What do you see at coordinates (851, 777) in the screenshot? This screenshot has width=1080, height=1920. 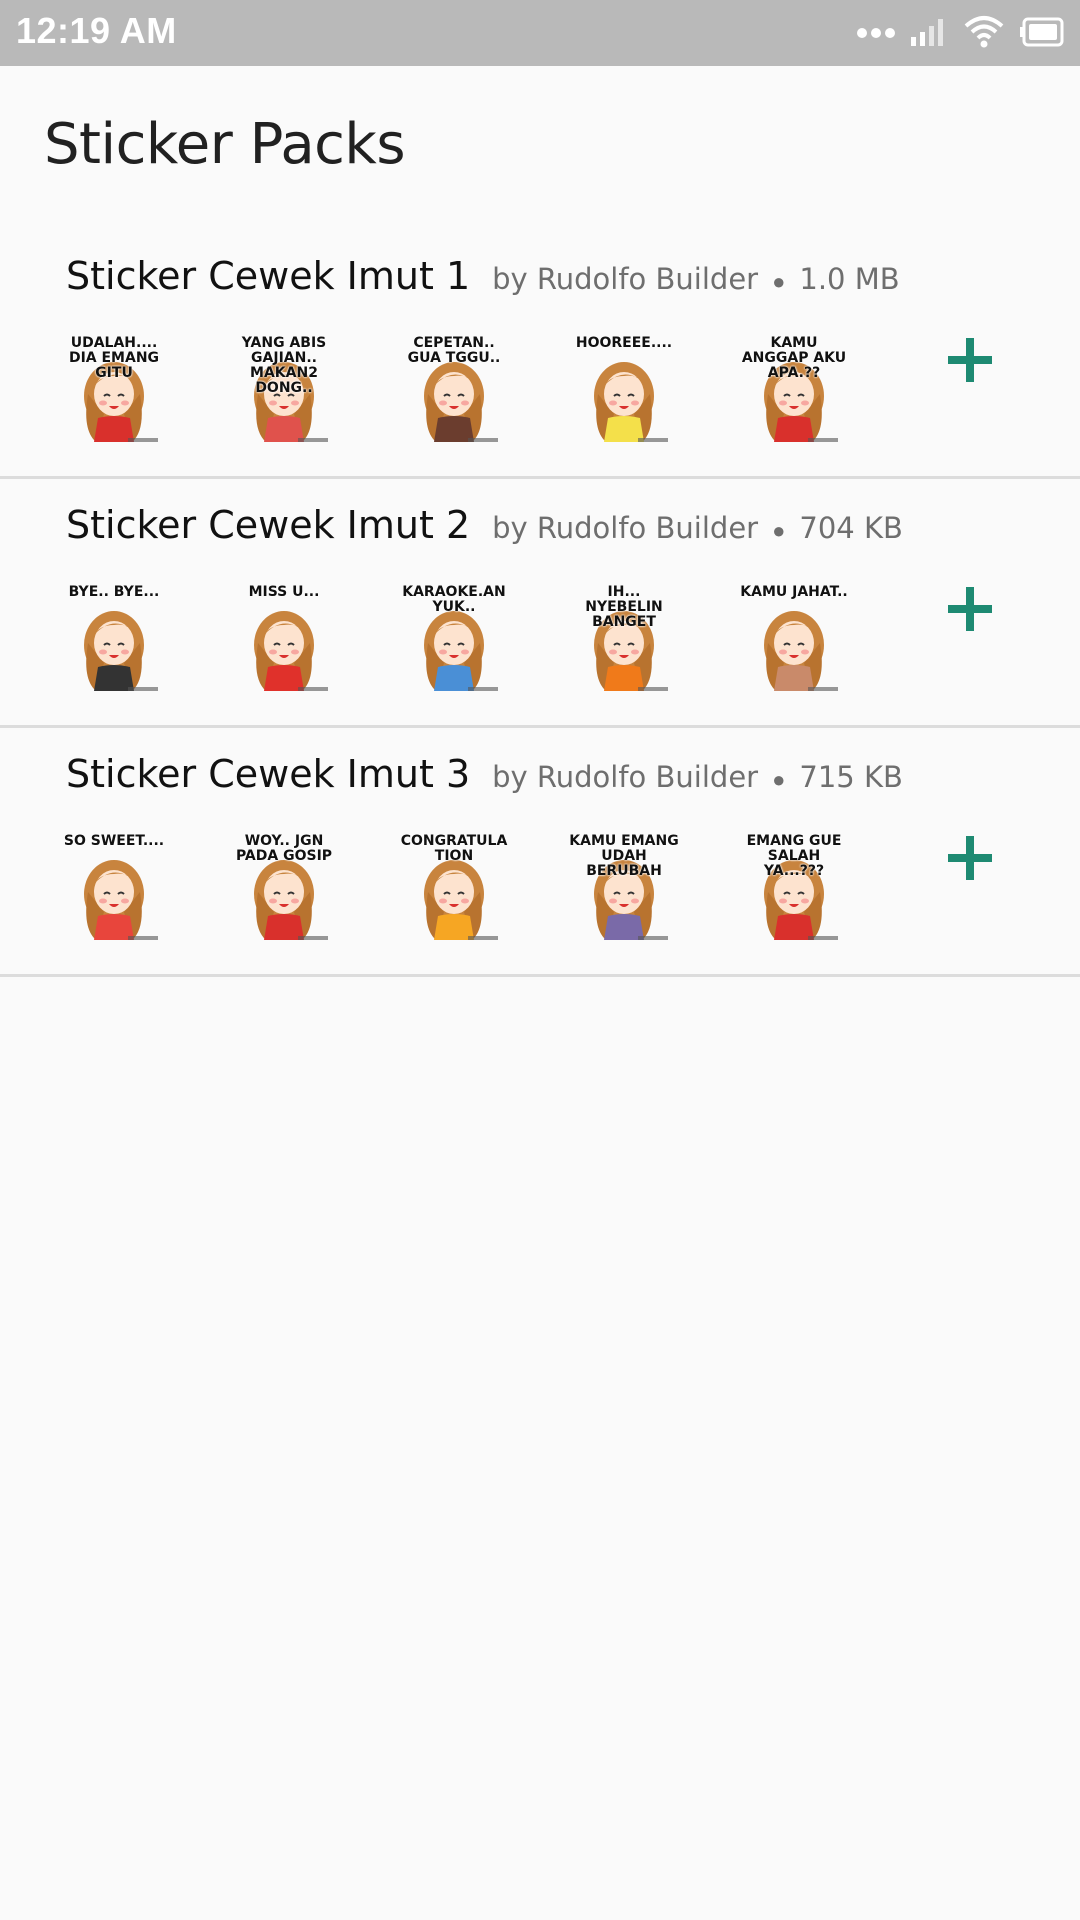 I see `pack-size: 715 KB` at bounding box center [851, 777].